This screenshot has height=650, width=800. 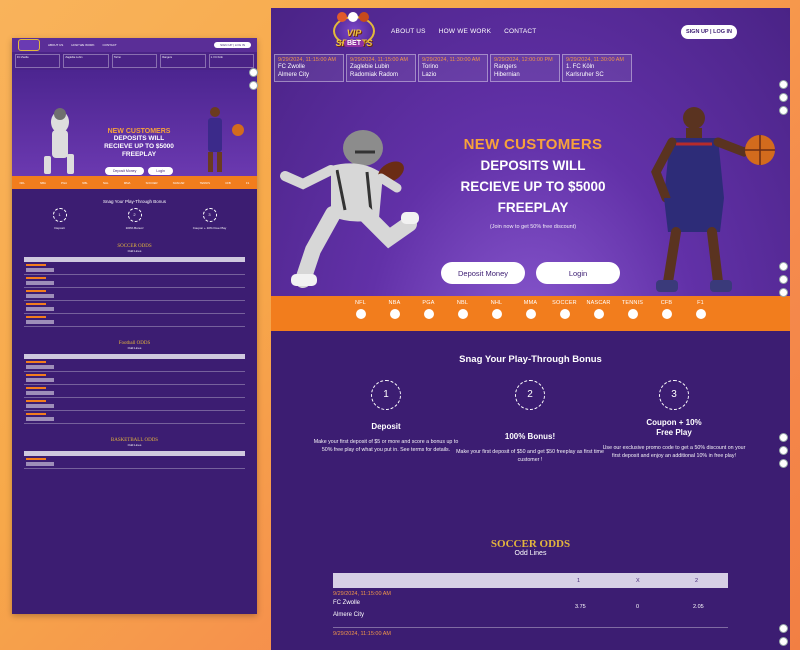 I want to click on nav-contact: CONTACT, so click(x=520, y=31).